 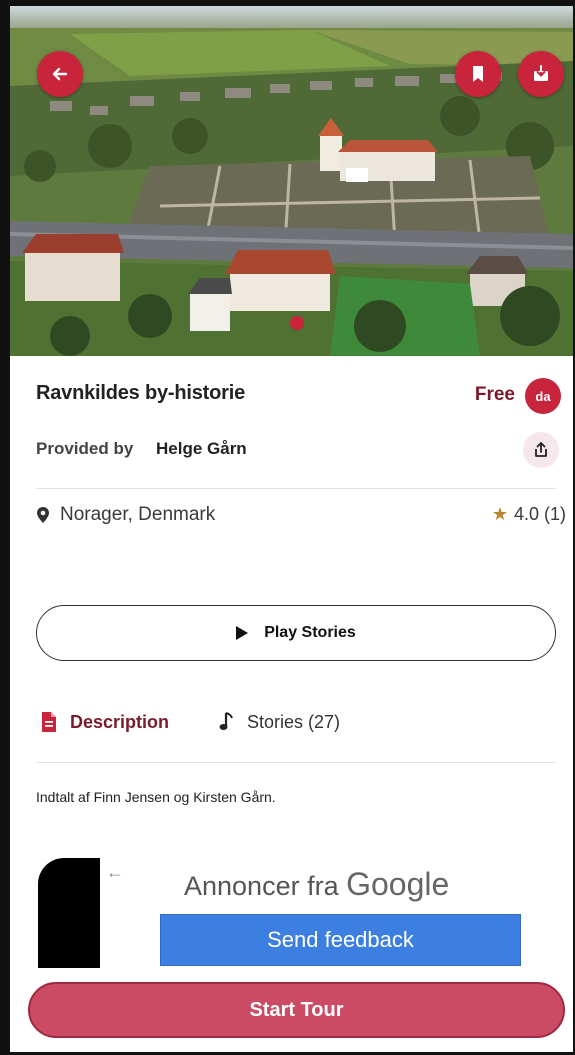 I want to click on download-icon, so click(x=541, y=73).